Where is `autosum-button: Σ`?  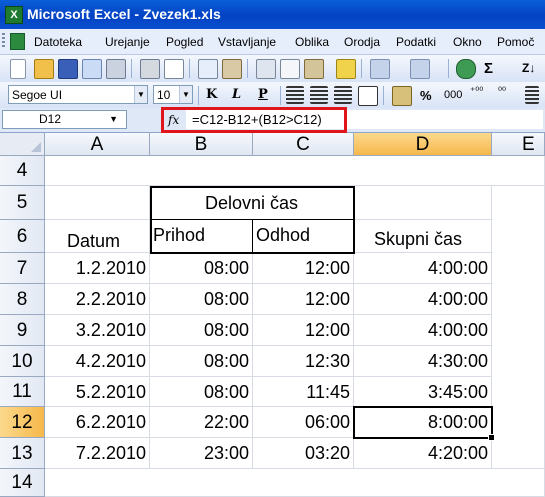
autosum-button: Σ is located at coordinates (488, 68).